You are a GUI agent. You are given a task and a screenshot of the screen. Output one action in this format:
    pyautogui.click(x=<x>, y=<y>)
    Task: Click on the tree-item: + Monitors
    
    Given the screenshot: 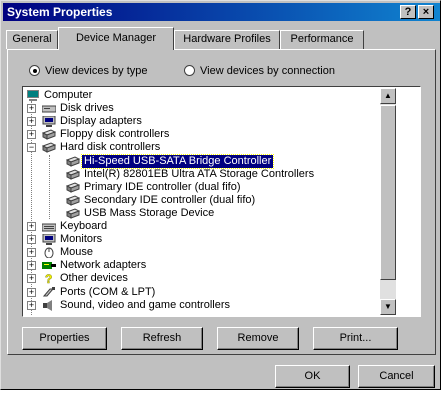 What is the action you would take?
    pyautogui.click(x=200, y=239)
    